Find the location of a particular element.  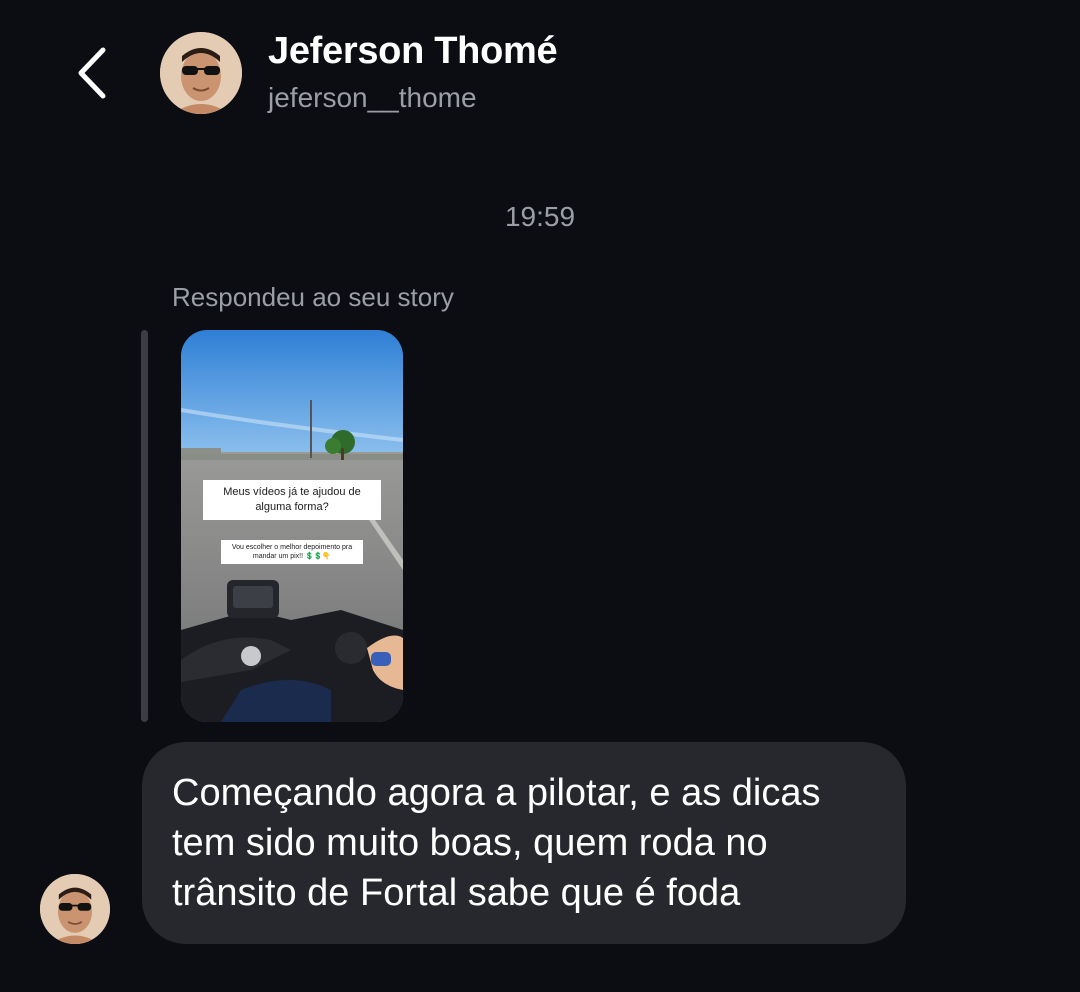

back-button is located at coordinates (92, 73).